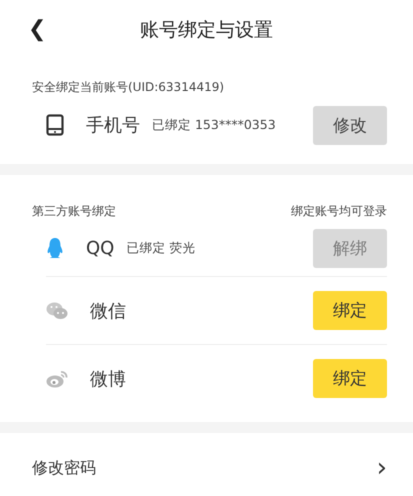 This screenshot has width=413, height=496. What do you see at coordinates (128, 87) in the screenshot?
I see `section-label: 安全绑定当前账号(UID:63314419)` at bounding box center [128, 87].